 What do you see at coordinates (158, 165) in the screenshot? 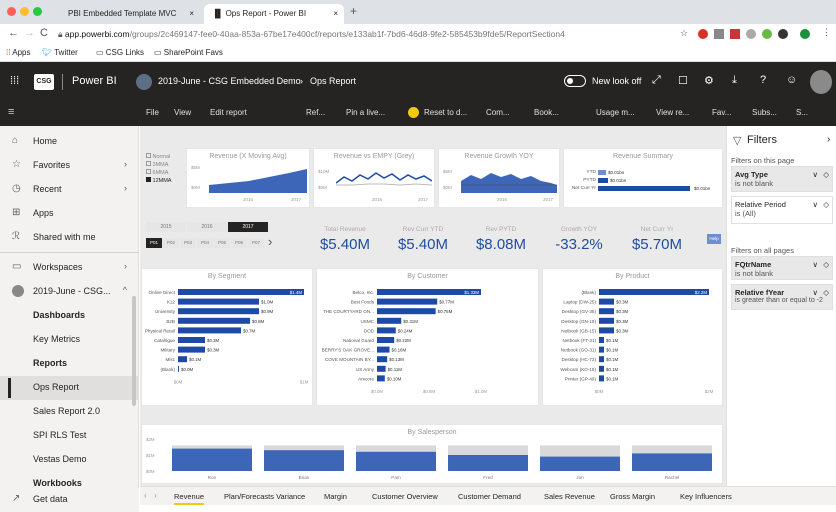
I see `legend-item: 3MMA` at bounding box center [158, 165].